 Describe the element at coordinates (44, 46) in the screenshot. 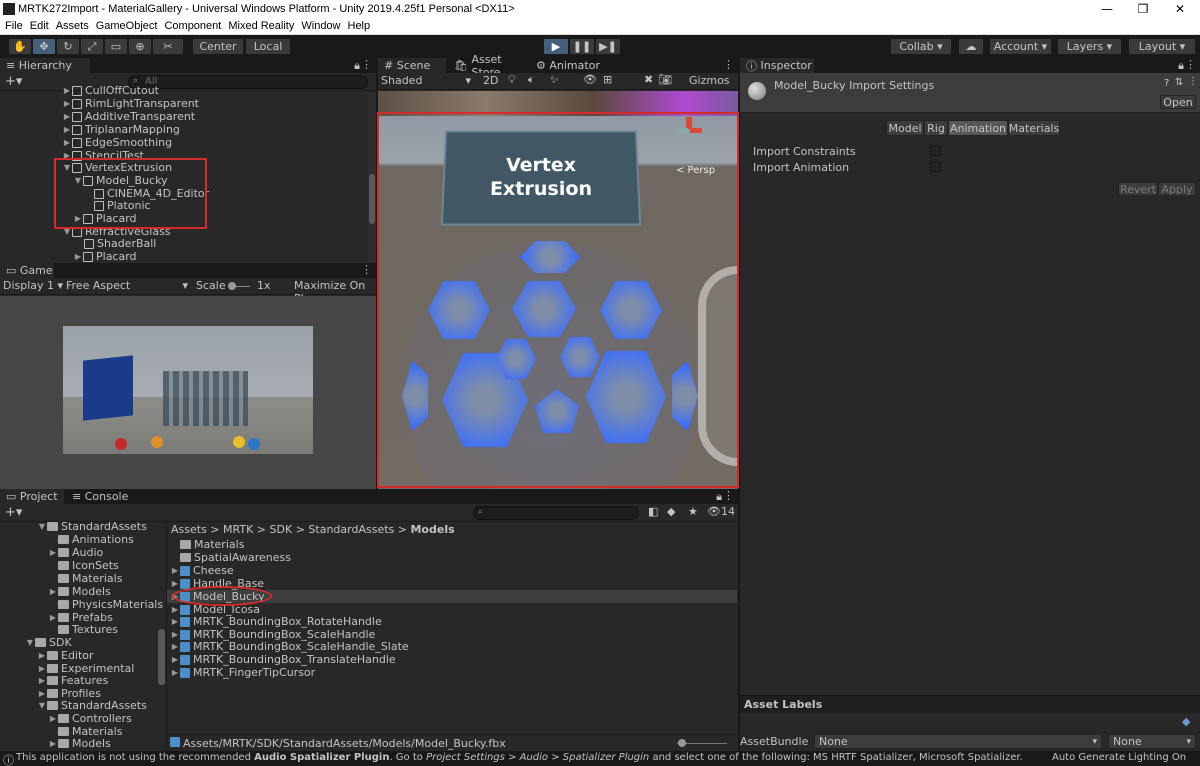

I see `move-tool-icon: ✥` at that location.